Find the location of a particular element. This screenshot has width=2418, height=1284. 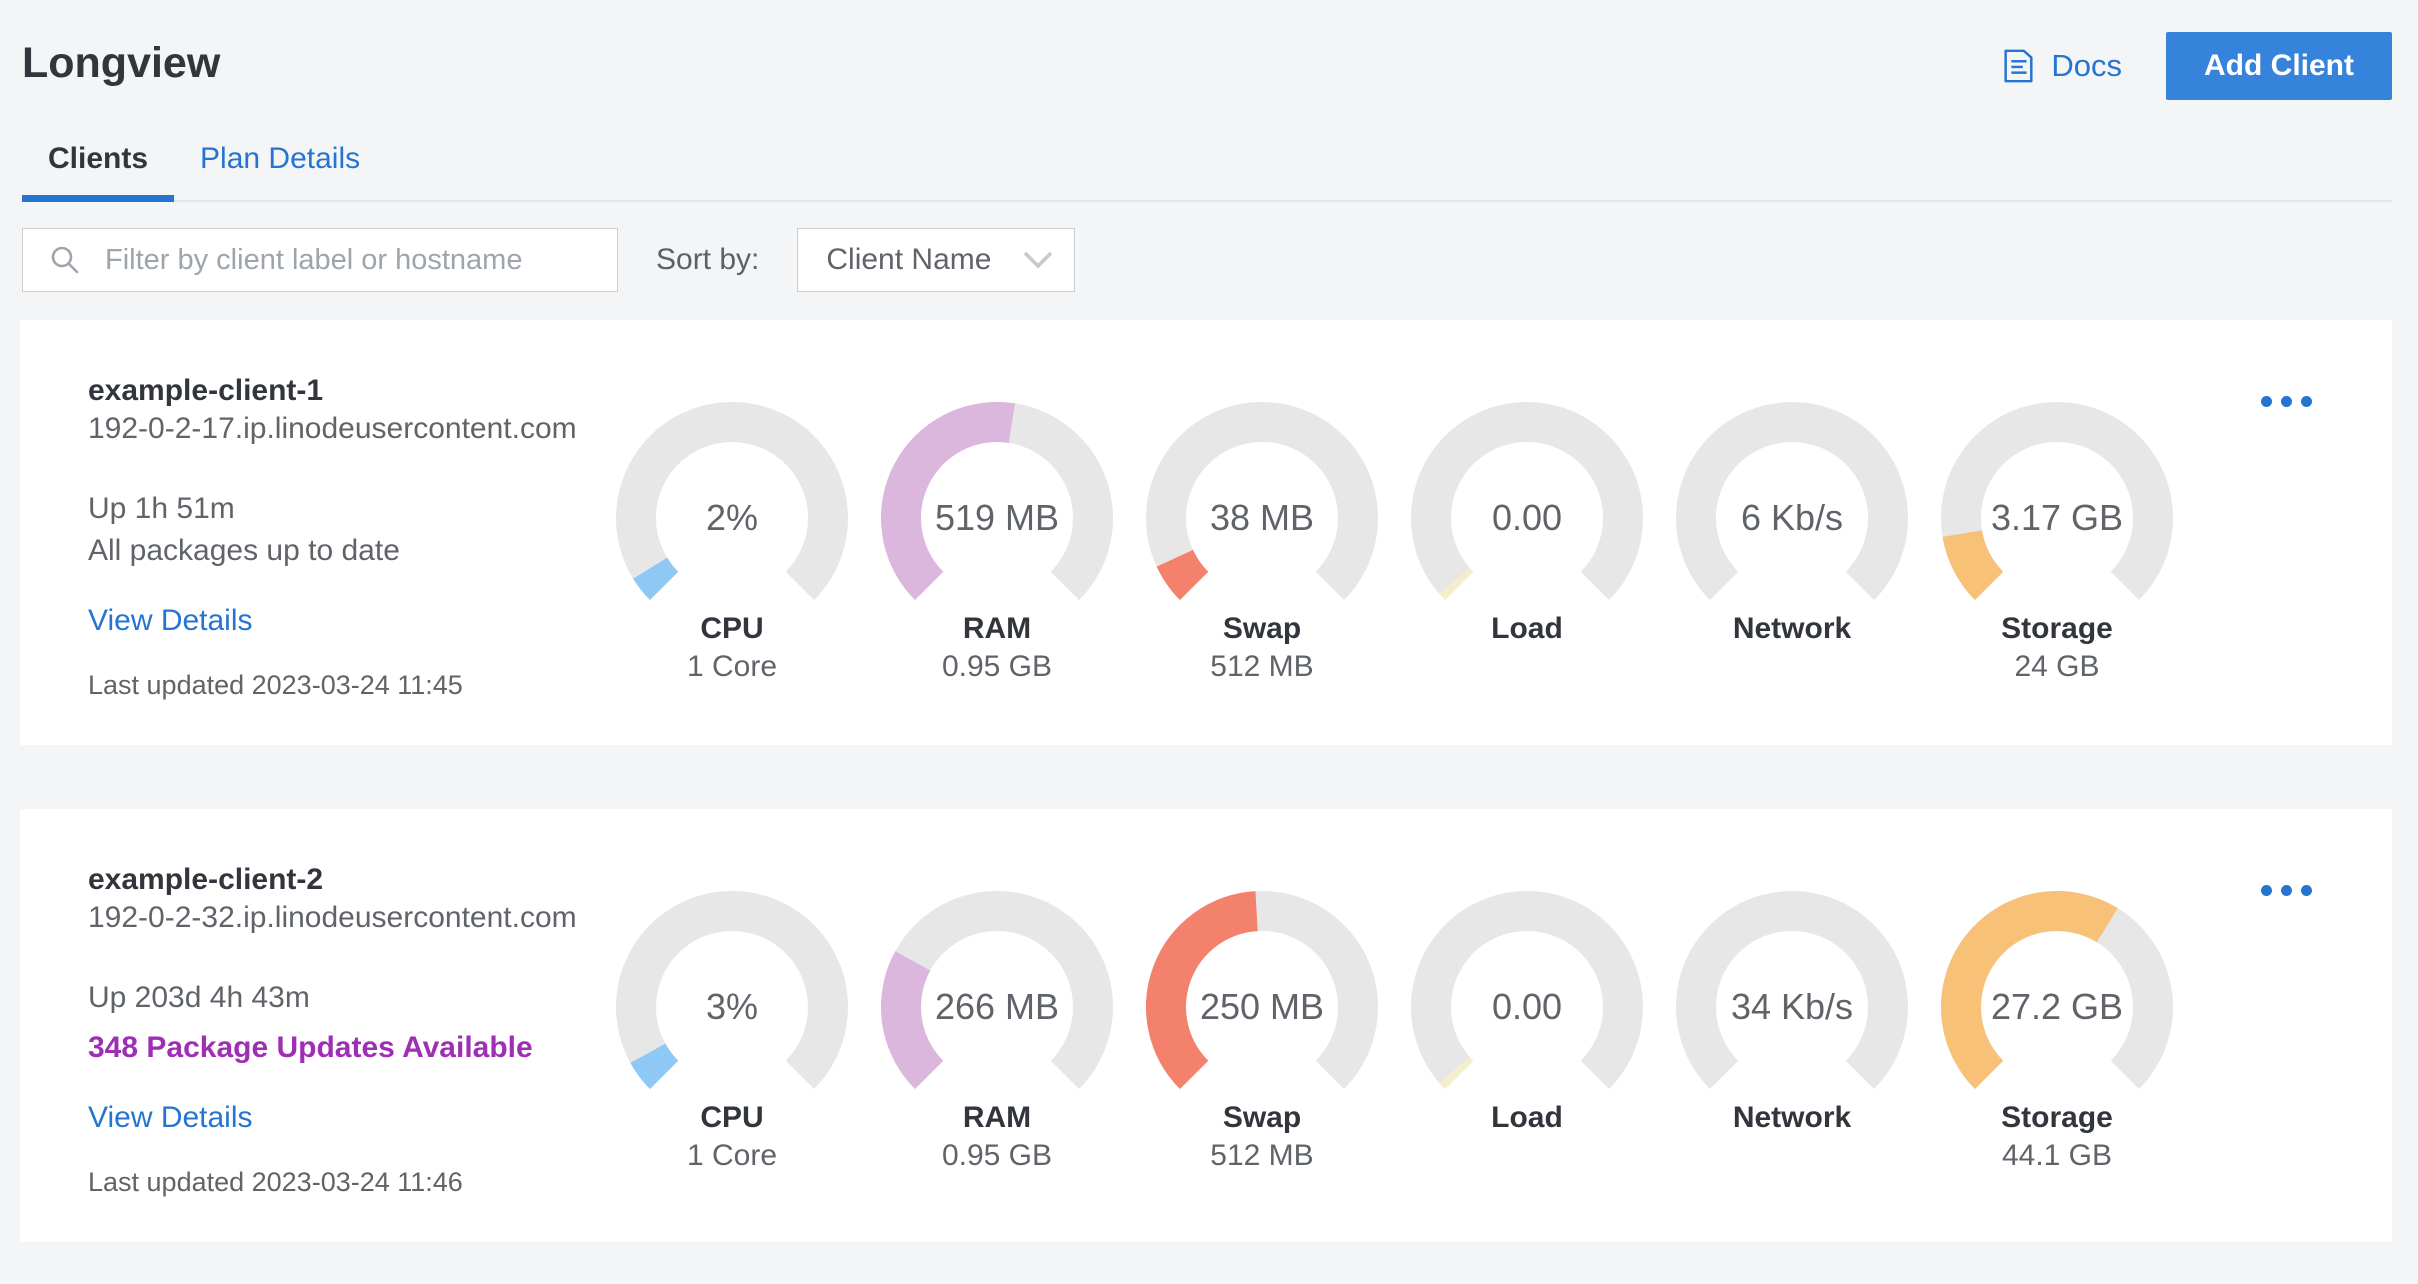

client-hostname: 192-0-2-17.ip.linodeusercontent.com is located at coordinates (332, 428).